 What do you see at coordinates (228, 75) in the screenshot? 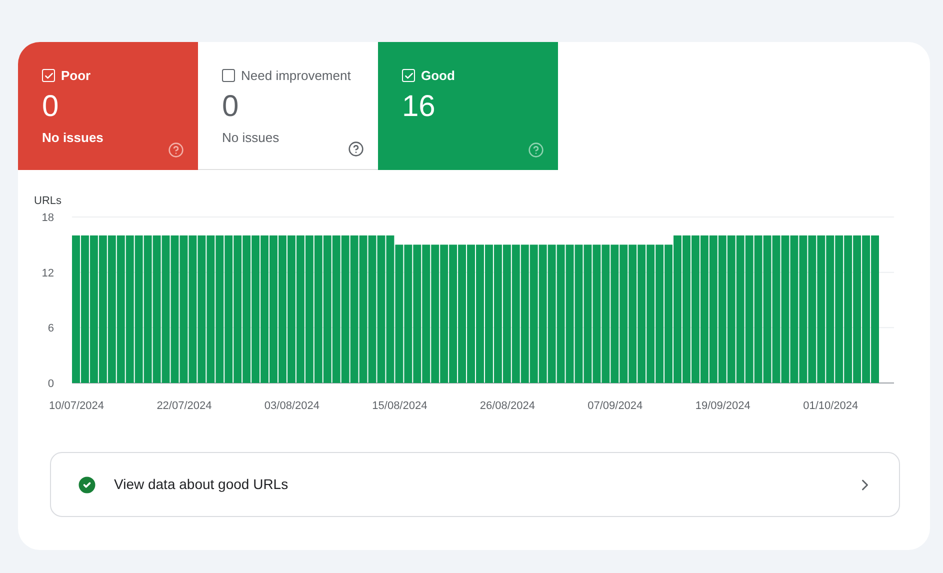
I see `checkbox` at bounding box center [228, 75].